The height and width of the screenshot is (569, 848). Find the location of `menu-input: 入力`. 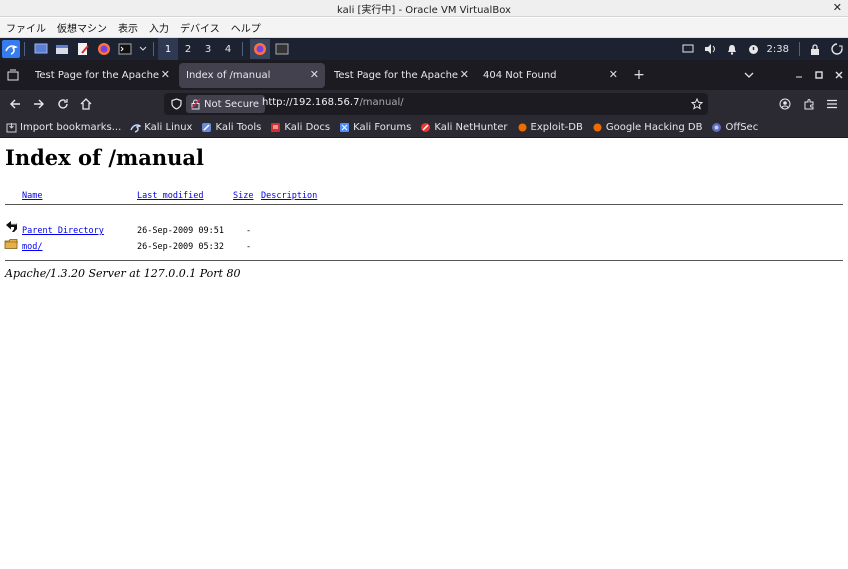

menu-input: 入力 is located at coordinates (159, 27).